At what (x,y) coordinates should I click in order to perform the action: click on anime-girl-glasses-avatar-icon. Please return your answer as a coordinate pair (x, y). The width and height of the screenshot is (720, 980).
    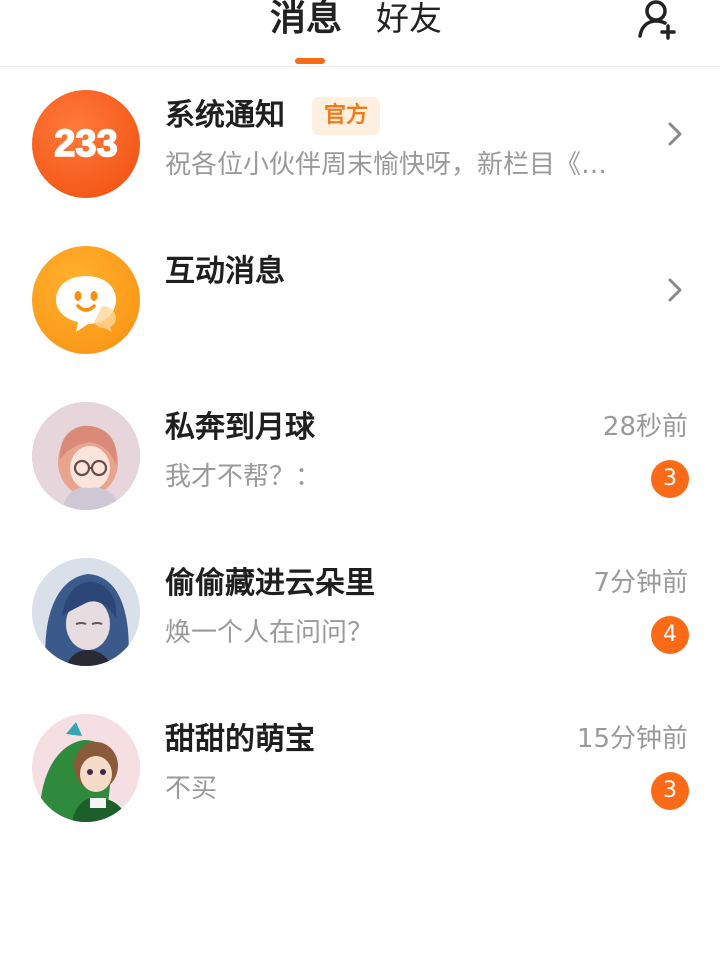
    Looking at the image, I should click on (86, 456).